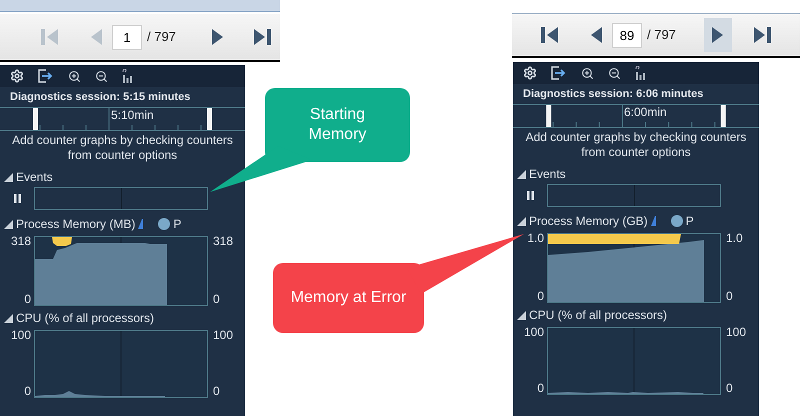  What do you see at coordinates (613, 94) in the screenshot?
I see `session-duration: Diagnostics session: 6:06 minutes` at bounding box center [613, 94].